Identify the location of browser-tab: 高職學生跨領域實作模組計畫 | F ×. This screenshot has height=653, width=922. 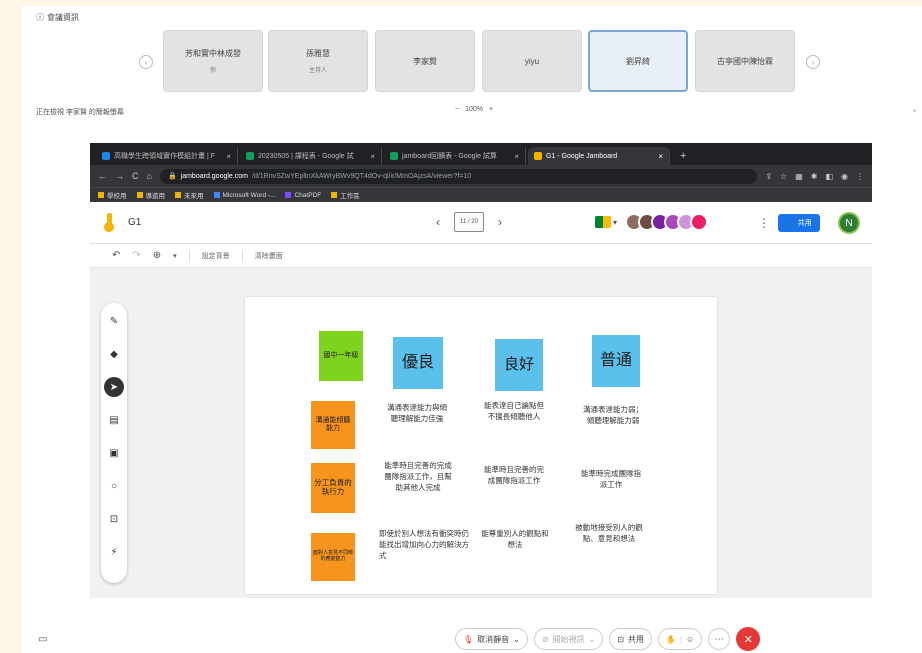
(167, 156).